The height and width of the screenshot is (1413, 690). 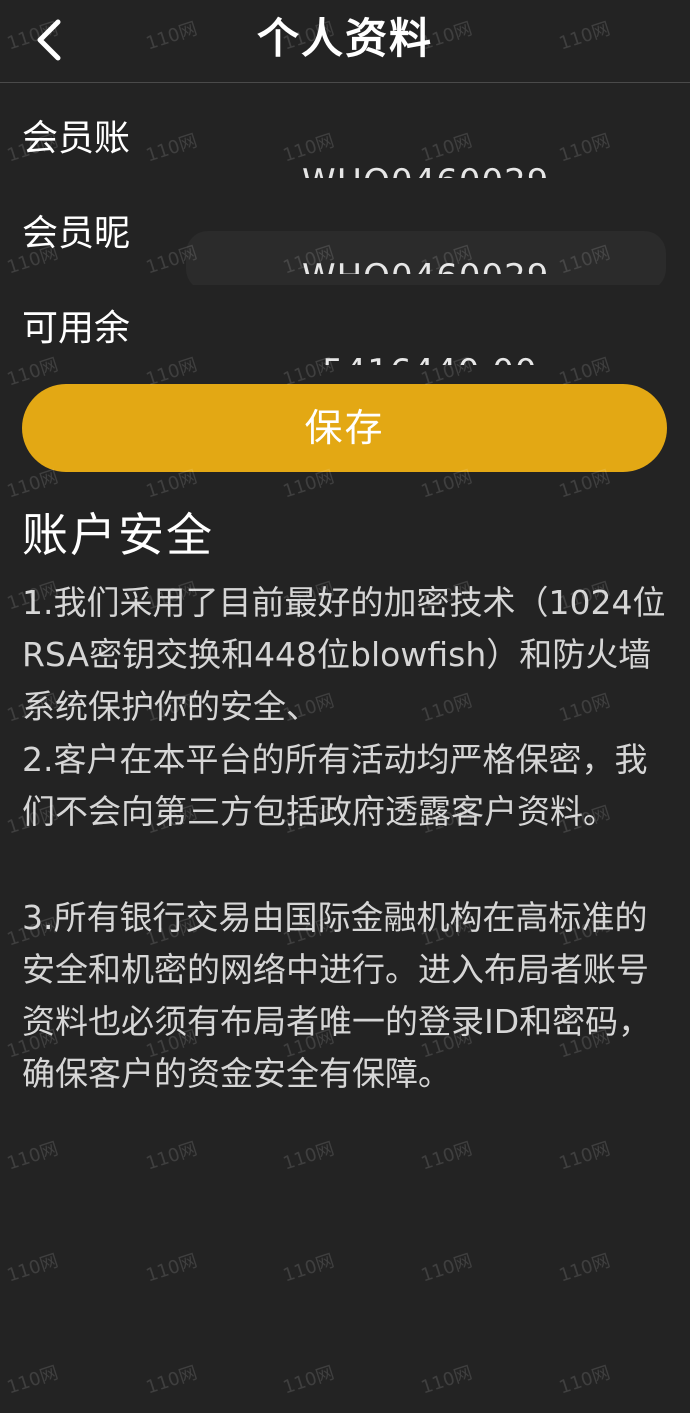 I want to click on member-nickname-input: WHO0460029, so click(x=425, y=265).